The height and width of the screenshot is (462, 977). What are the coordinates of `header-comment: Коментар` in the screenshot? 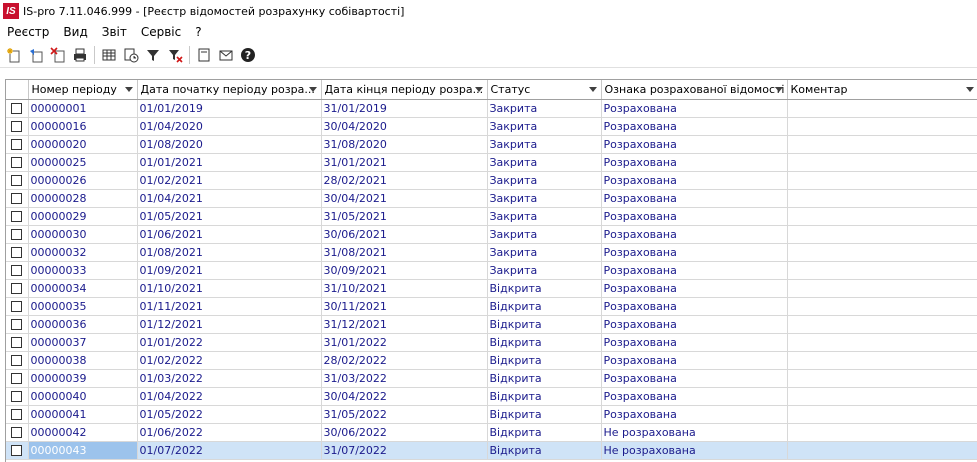 It's located at (882, 90).